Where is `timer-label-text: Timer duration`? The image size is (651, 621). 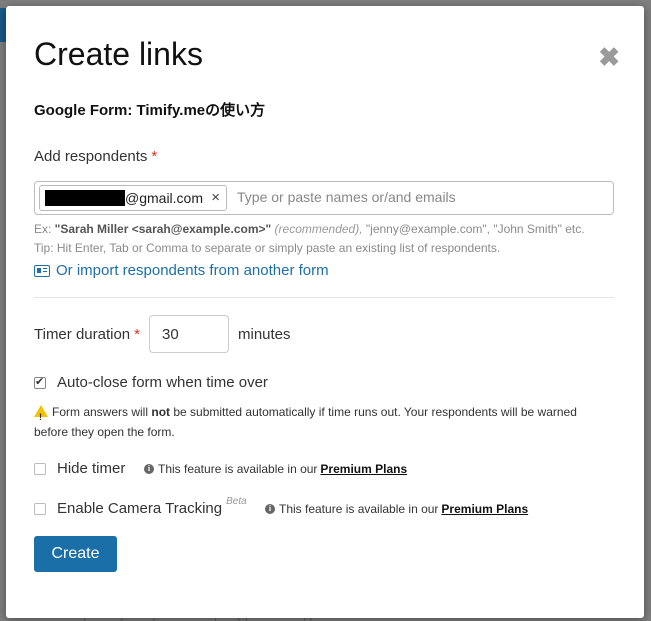
timer-label-text: Timer duration is located at coordinates (82, 334).